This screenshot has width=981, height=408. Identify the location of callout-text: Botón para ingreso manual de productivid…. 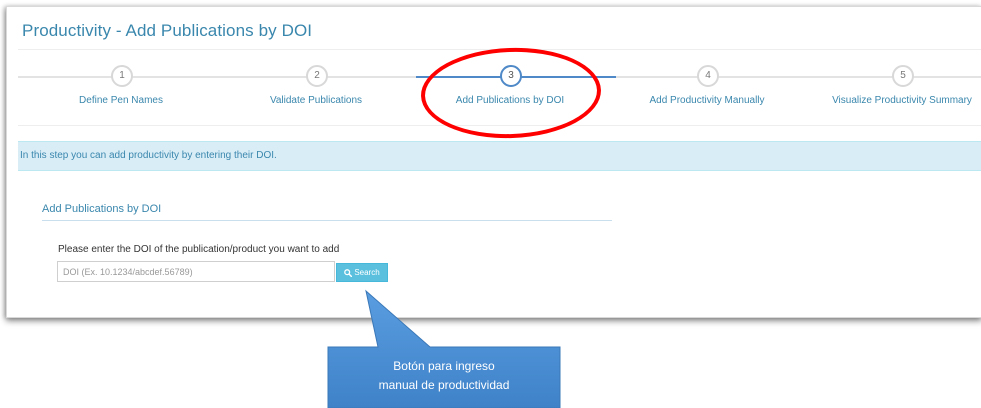
(444, 376).